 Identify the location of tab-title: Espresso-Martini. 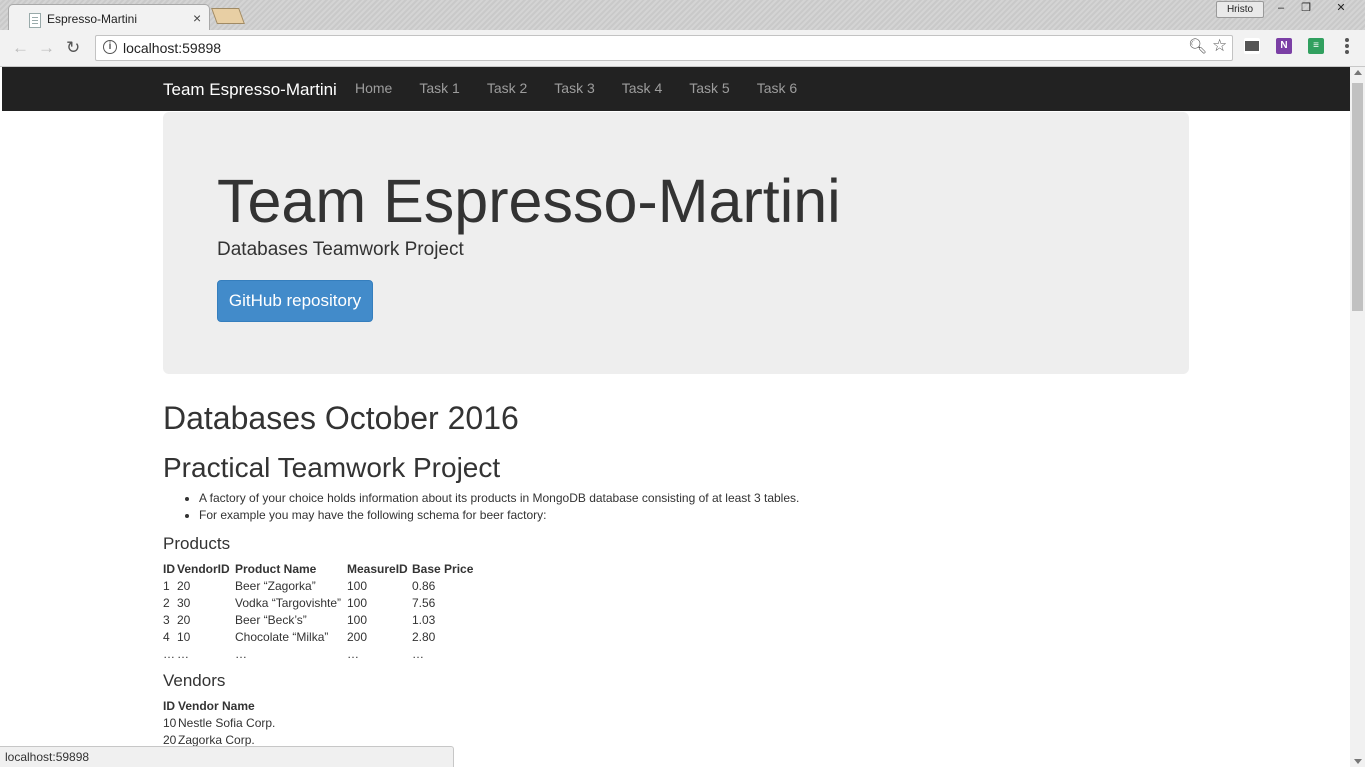
(92, 19).